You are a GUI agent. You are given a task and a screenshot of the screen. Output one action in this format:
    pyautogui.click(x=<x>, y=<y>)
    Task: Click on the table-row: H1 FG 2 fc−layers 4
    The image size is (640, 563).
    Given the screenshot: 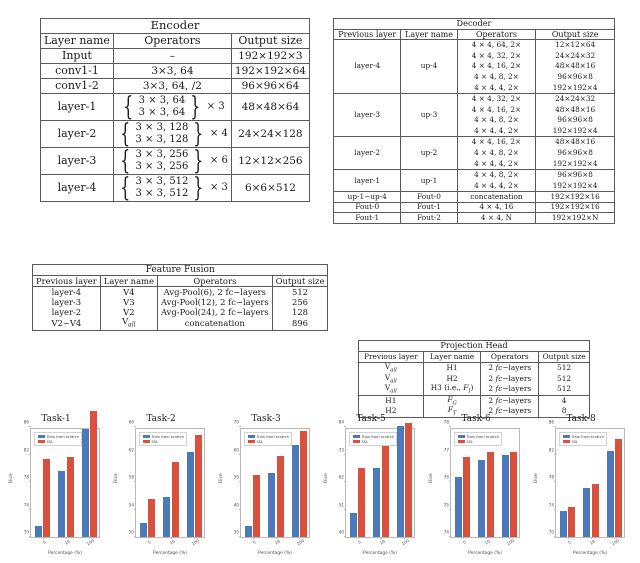 What is the action you would take?
    pyautogui.click(x=474, y=400)
    